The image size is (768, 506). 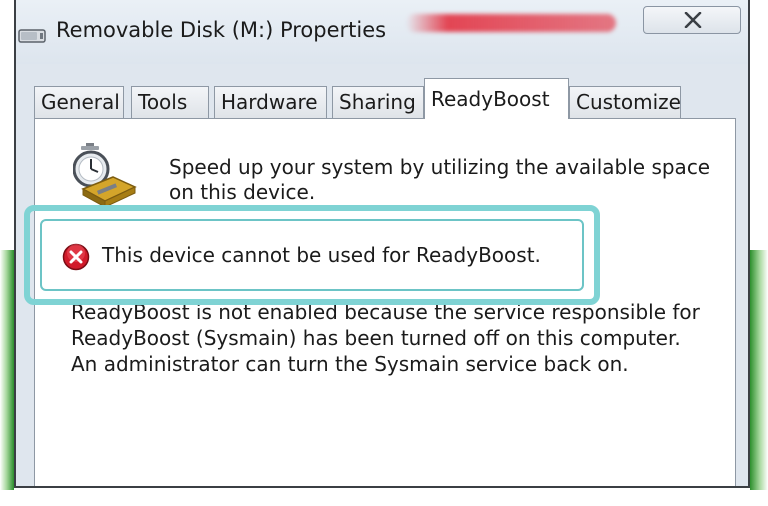 I want to click on removable-disk-icon, so click(x=33, y=35).